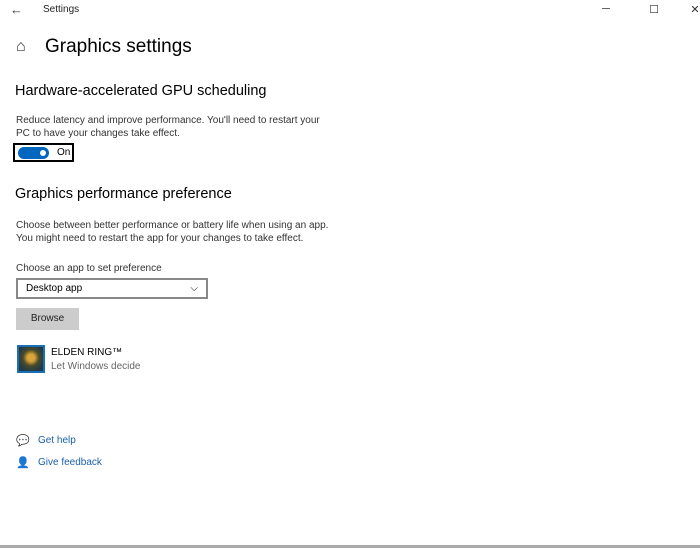 The width and height of the screenshot is (700, 548). What do you see at coordinates (350, 10) in the screenshot?
I see `title-bar: ← Settings ─ ☐ ✕` at bounding box center [350, 10].